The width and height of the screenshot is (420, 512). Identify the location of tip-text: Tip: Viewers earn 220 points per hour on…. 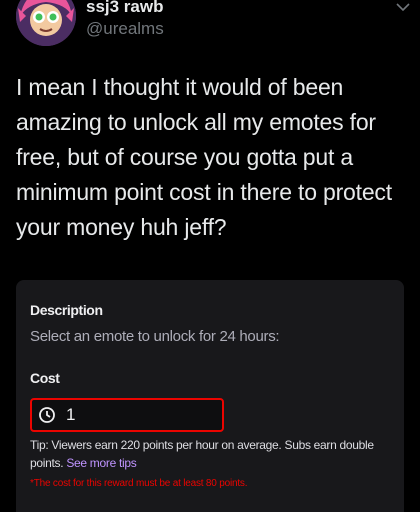
(215, 454).